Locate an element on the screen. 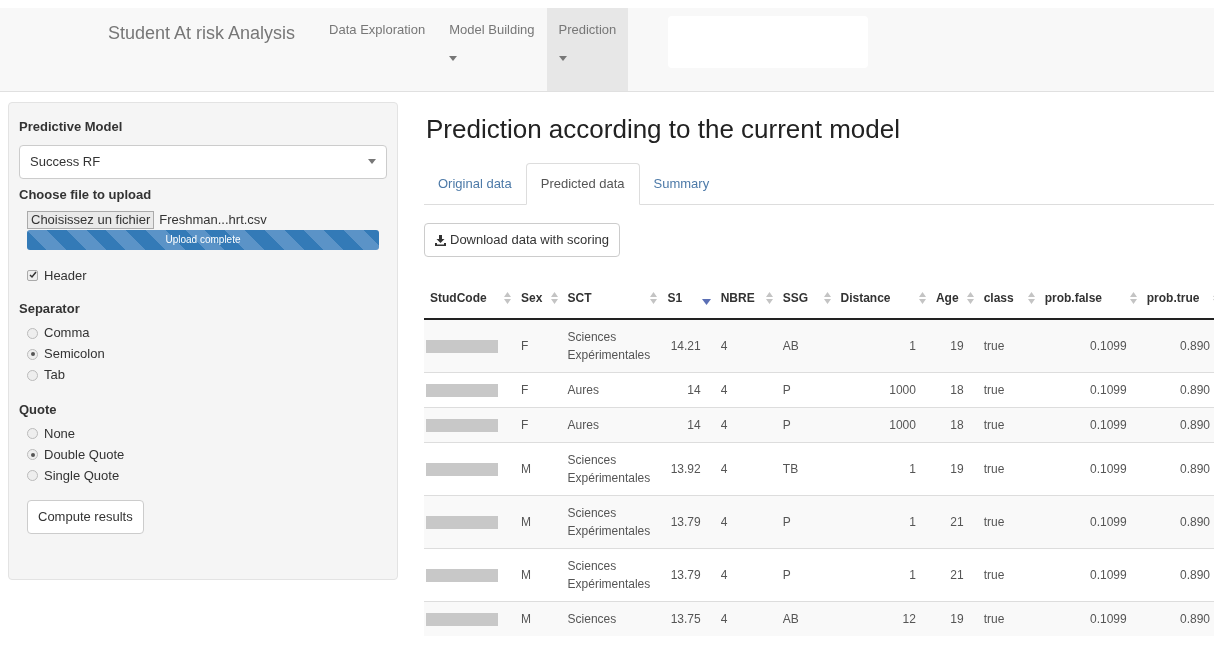 This screenshot has height=659, width=1214. download-button: Download data with scoring is located at coordinates (522, 240).